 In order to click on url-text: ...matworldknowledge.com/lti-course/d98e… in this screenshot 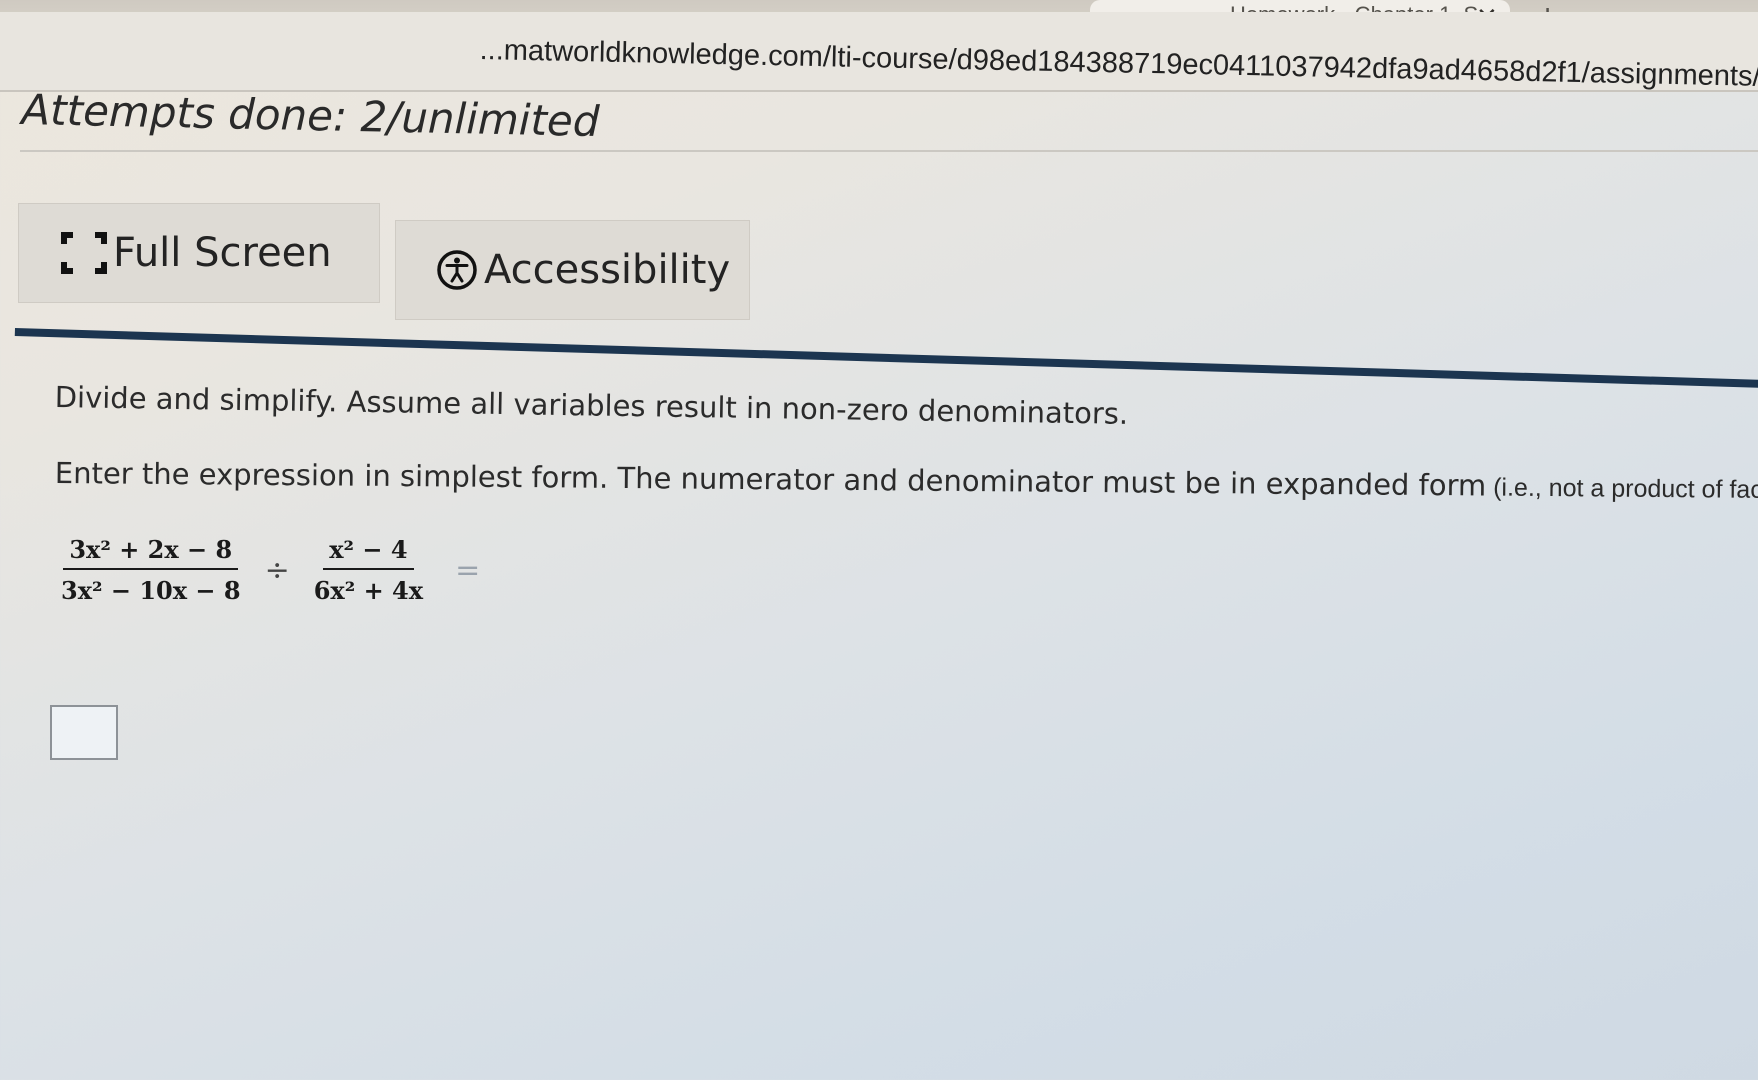, I will do `click(1118, 66)`.